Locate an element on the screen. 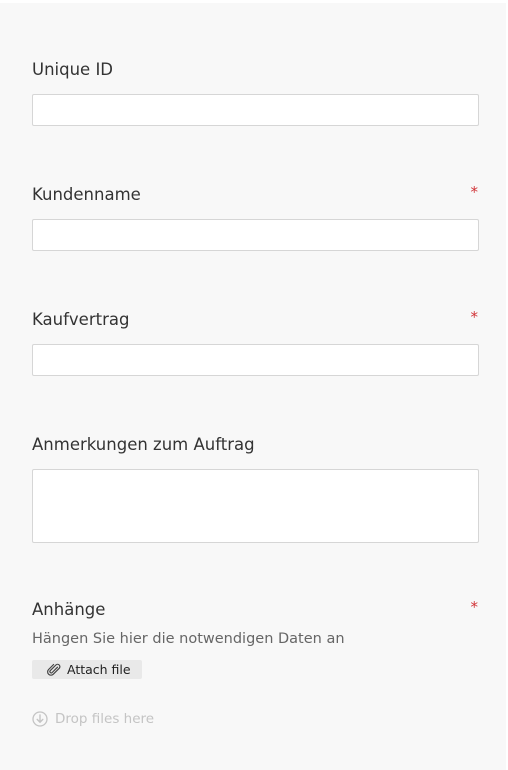 Image resolution: width=508 pixels, height=770 pixels. drop-files-label: Drop files here is located at coordinates (105, 719).